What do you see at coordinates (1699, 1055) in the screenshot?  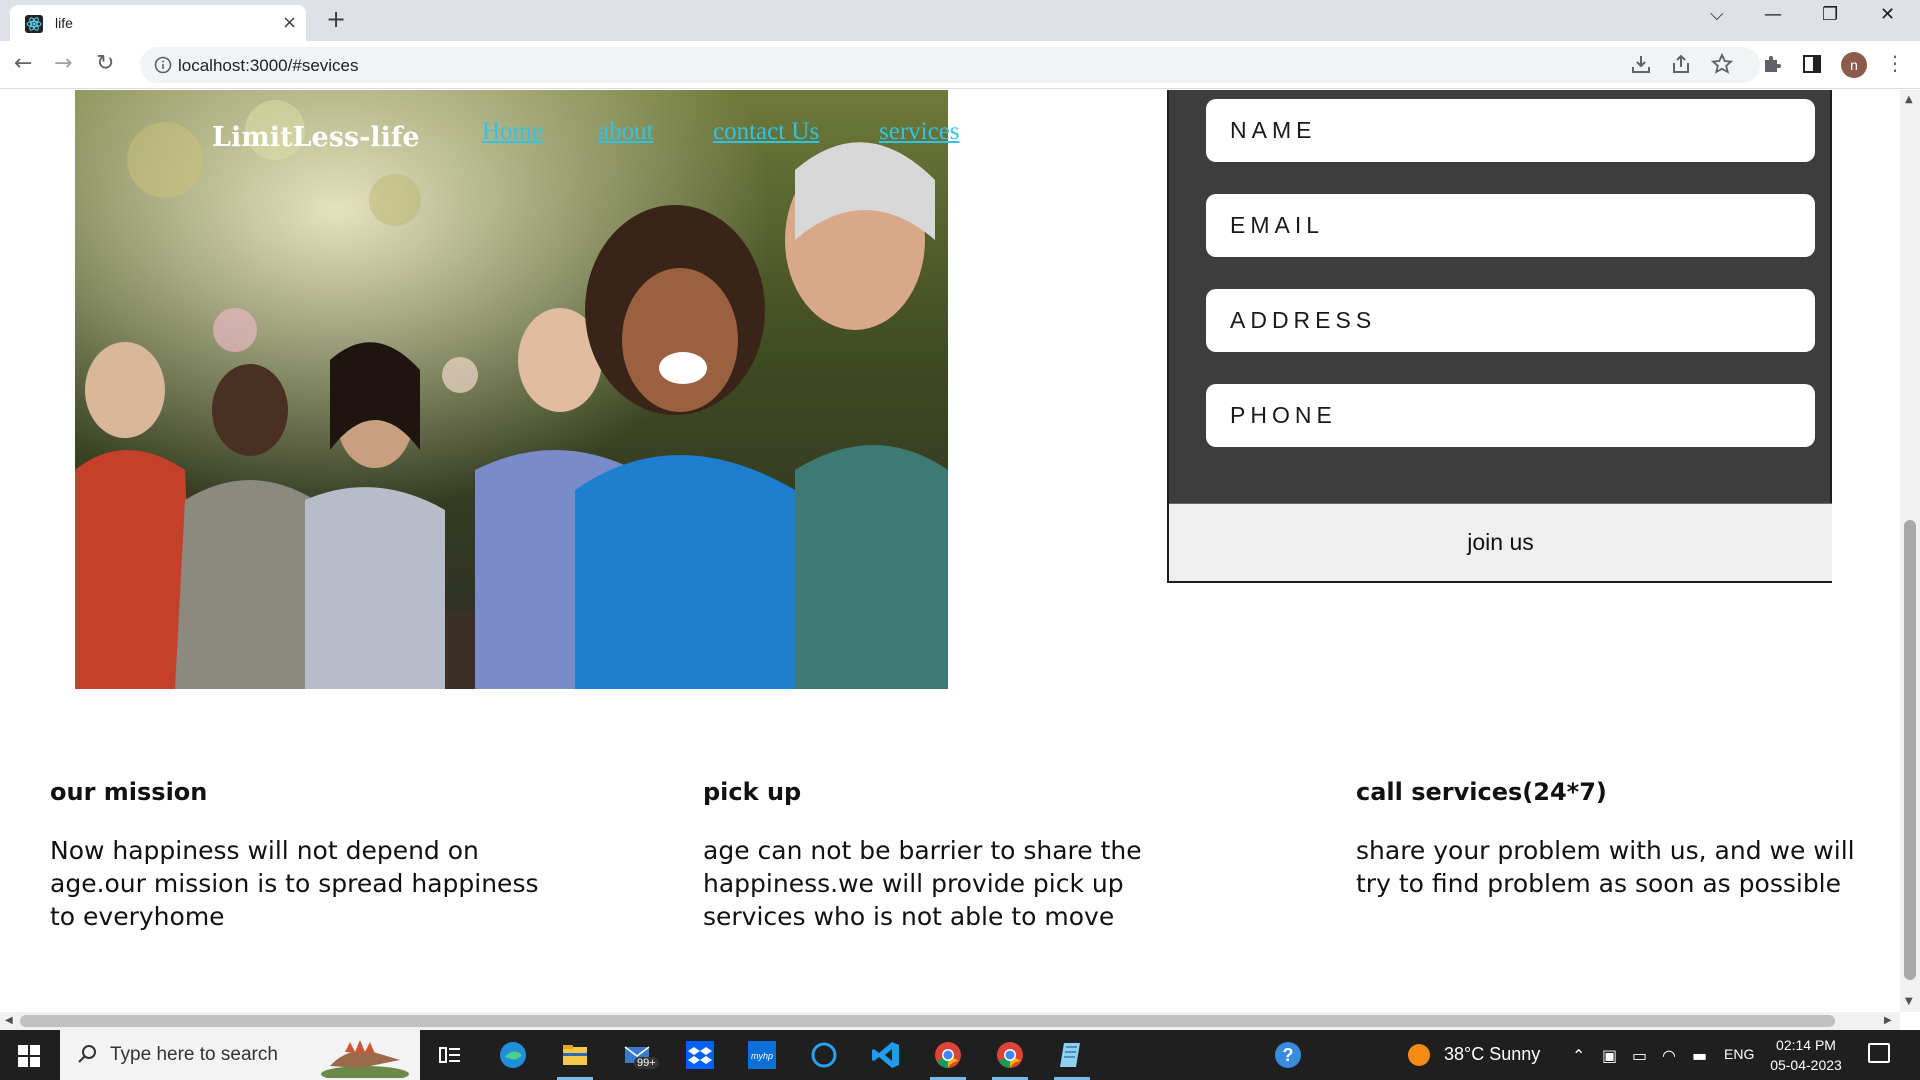 I see `battery-icon: ▬` at bounding box center [1699, 1055].